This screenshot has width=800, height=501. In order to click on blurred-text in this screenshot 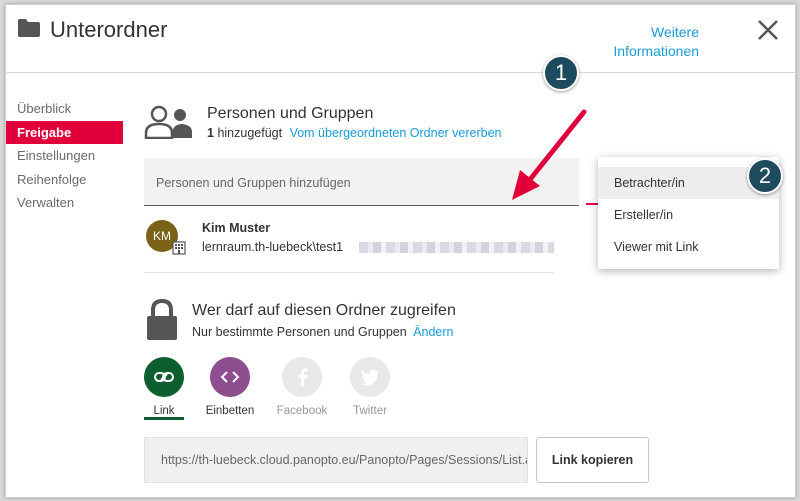, I will do `click(456, 247)`.